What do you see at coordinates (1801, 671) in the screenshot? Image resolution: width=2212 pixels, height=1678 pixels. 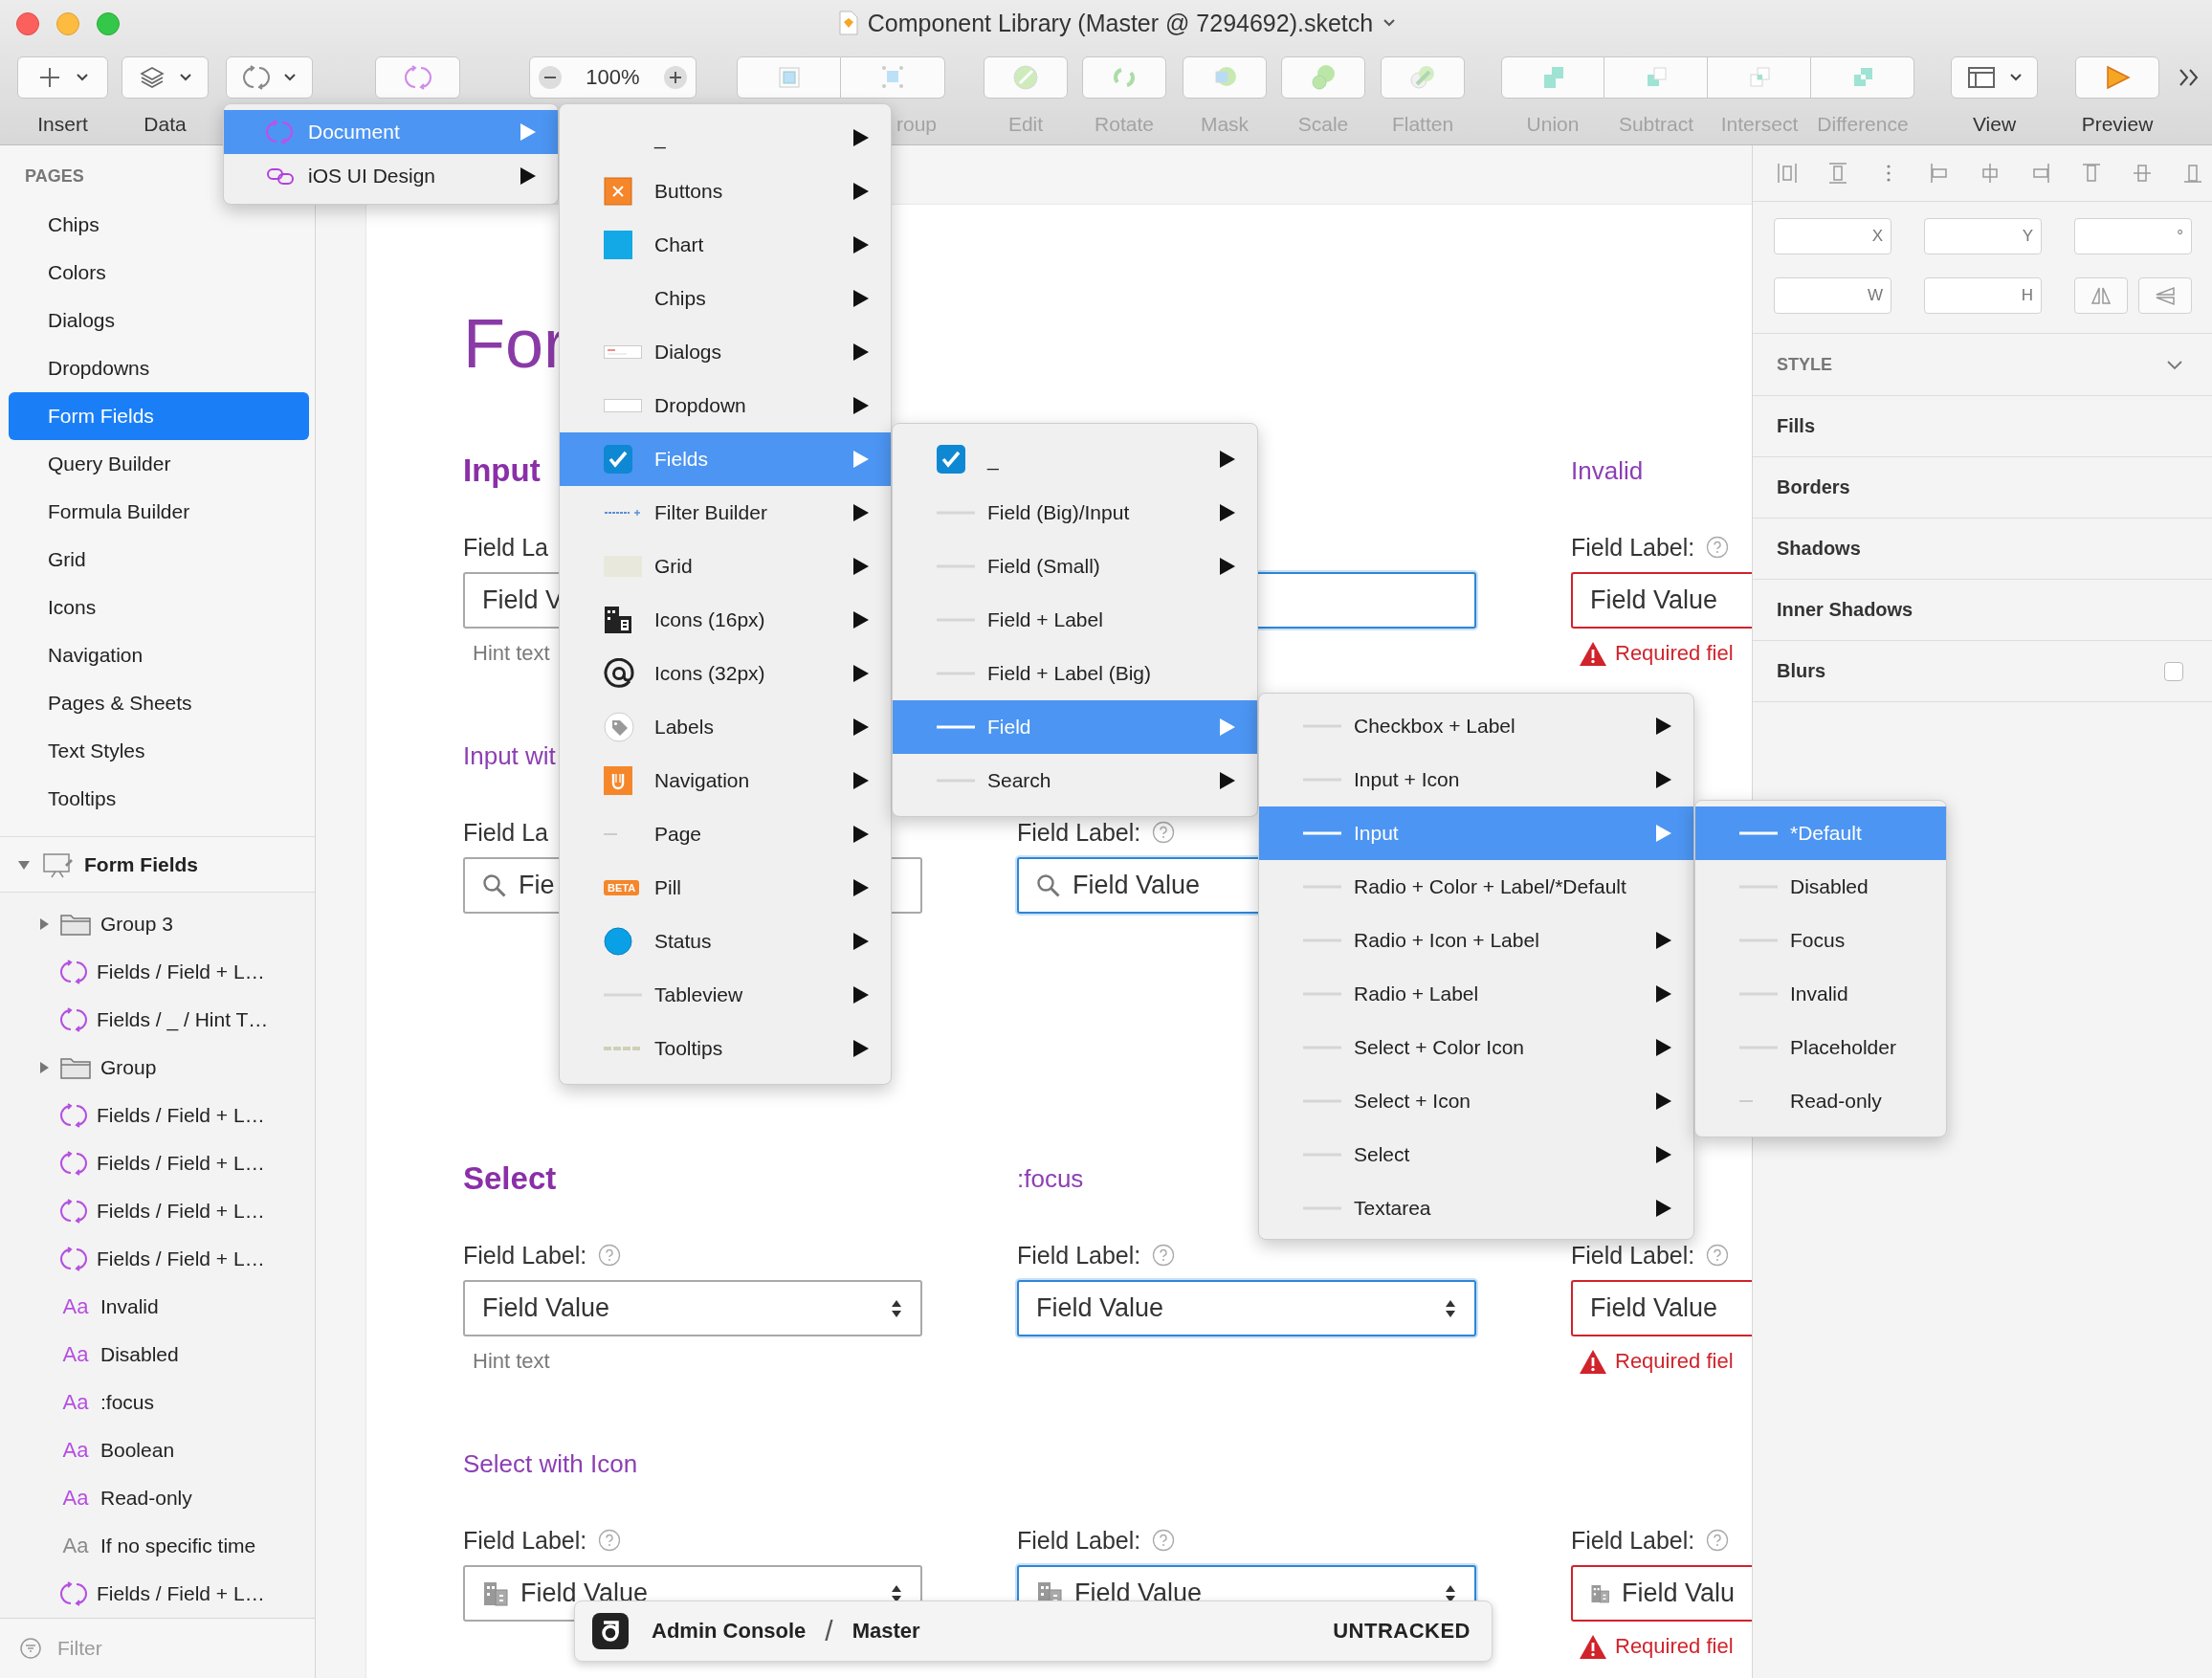 I see `style-section-label: Blurs` at bounding box center [1801, 671].